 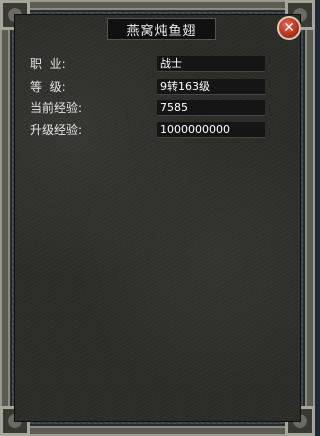 I want to click on profession-label: 职 业:, so click(x=48, y=64).